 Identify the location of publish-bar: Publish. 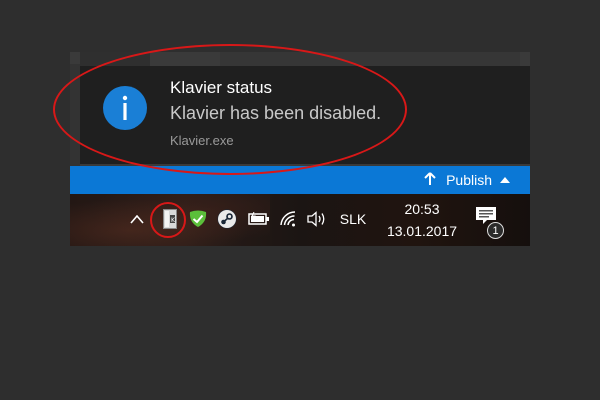
(300, 180).